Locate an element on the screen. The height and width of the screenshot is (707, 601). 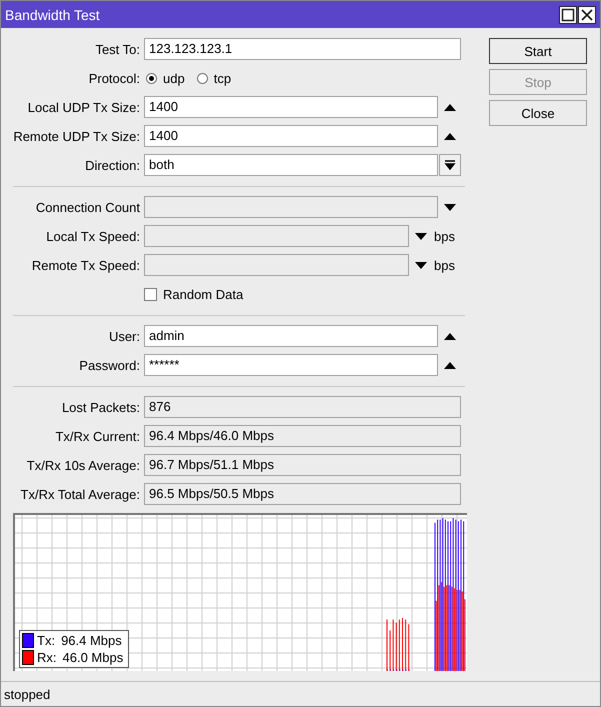
checkbox is located at coordinates (150, 294).